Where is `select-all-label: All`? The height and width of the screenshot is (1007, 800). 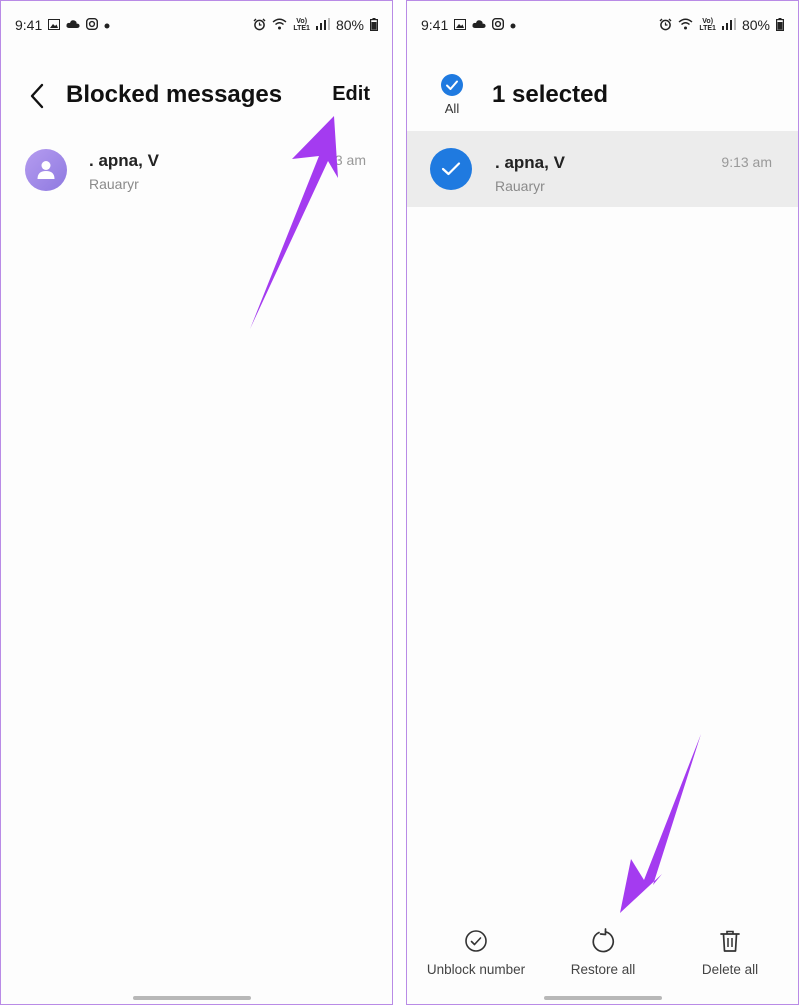
select-all-label: All is located at coordinates (452, 108).